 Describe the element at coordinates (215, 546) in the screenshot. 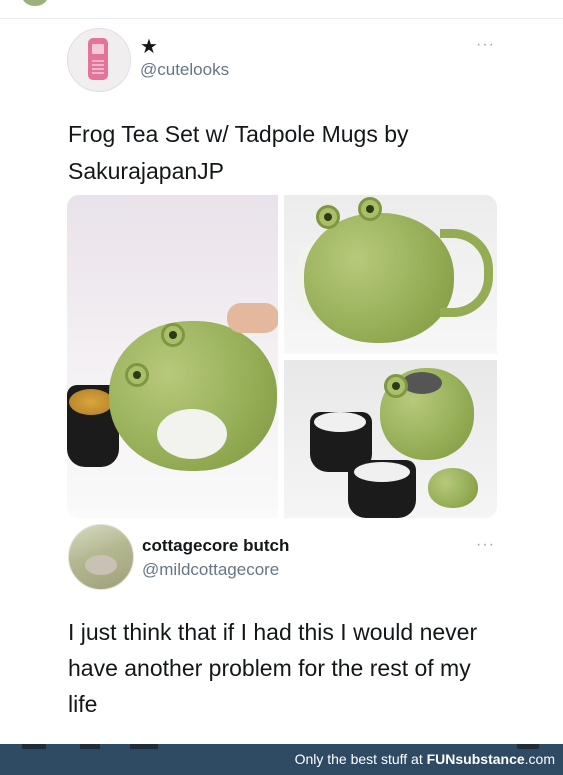

I see `author-name: cottagecore butch` at that location.